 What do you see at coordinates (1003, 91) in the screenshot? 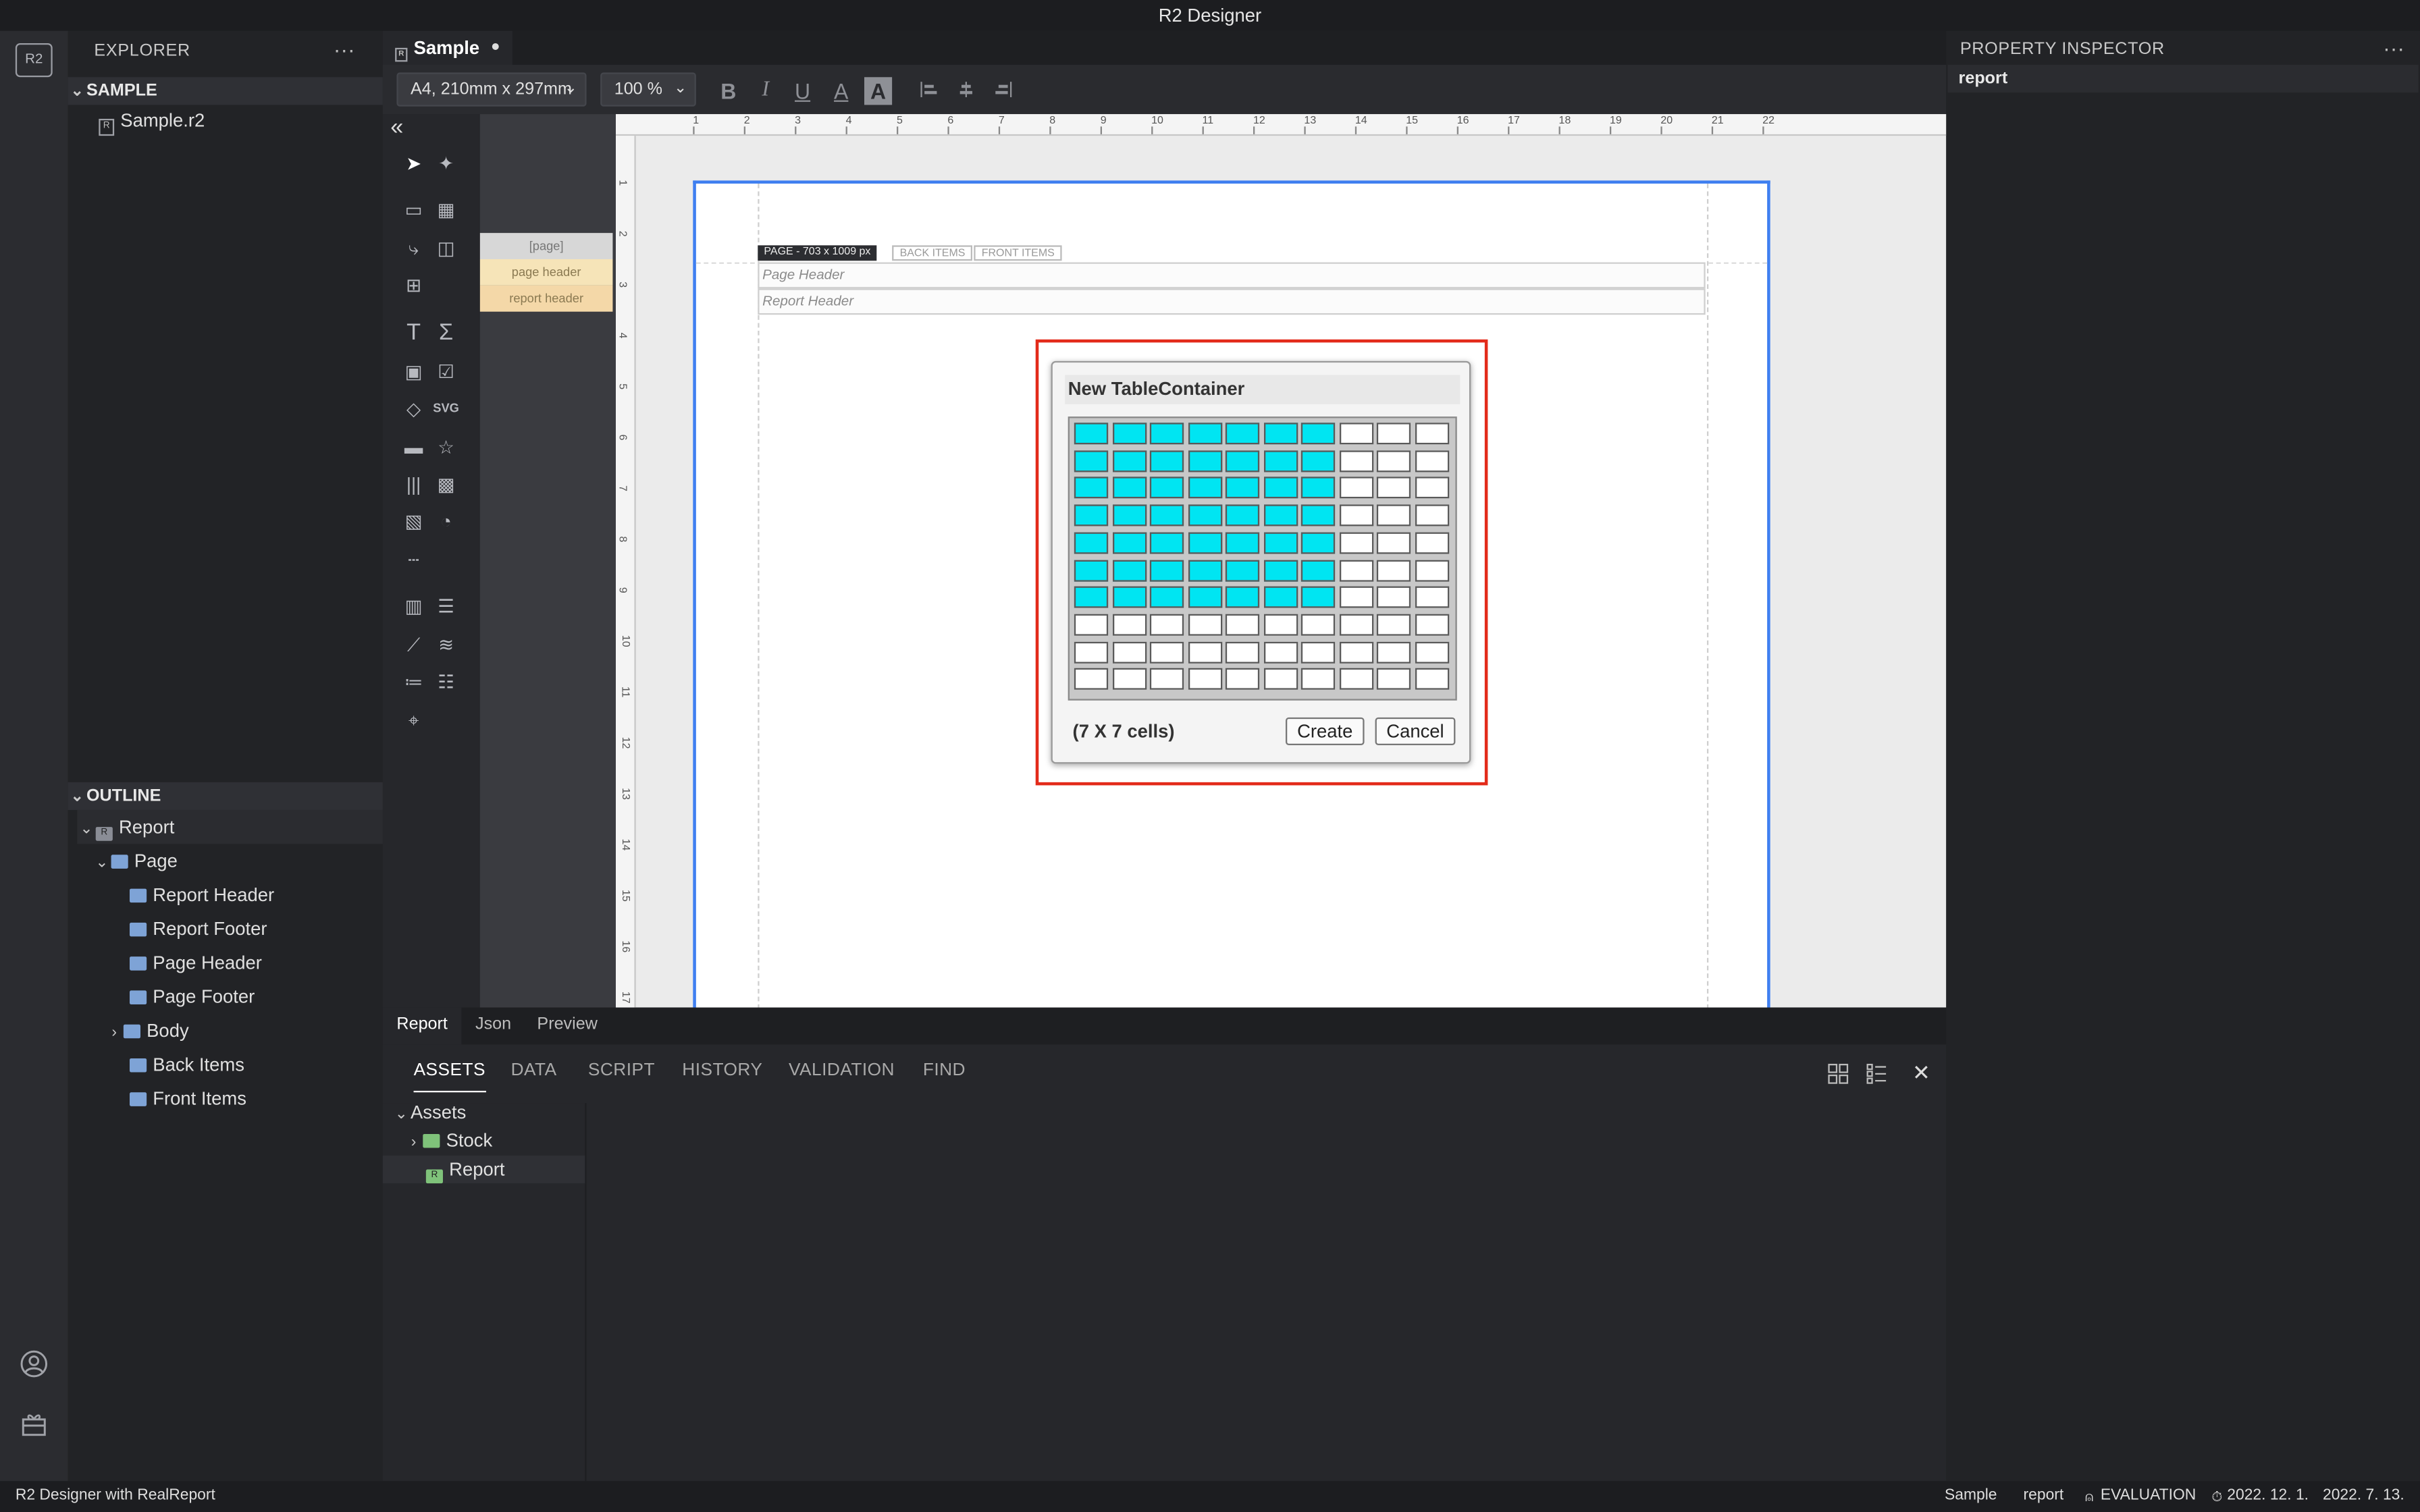
I see `align-right-icon` at bounding box center [1003, 91].